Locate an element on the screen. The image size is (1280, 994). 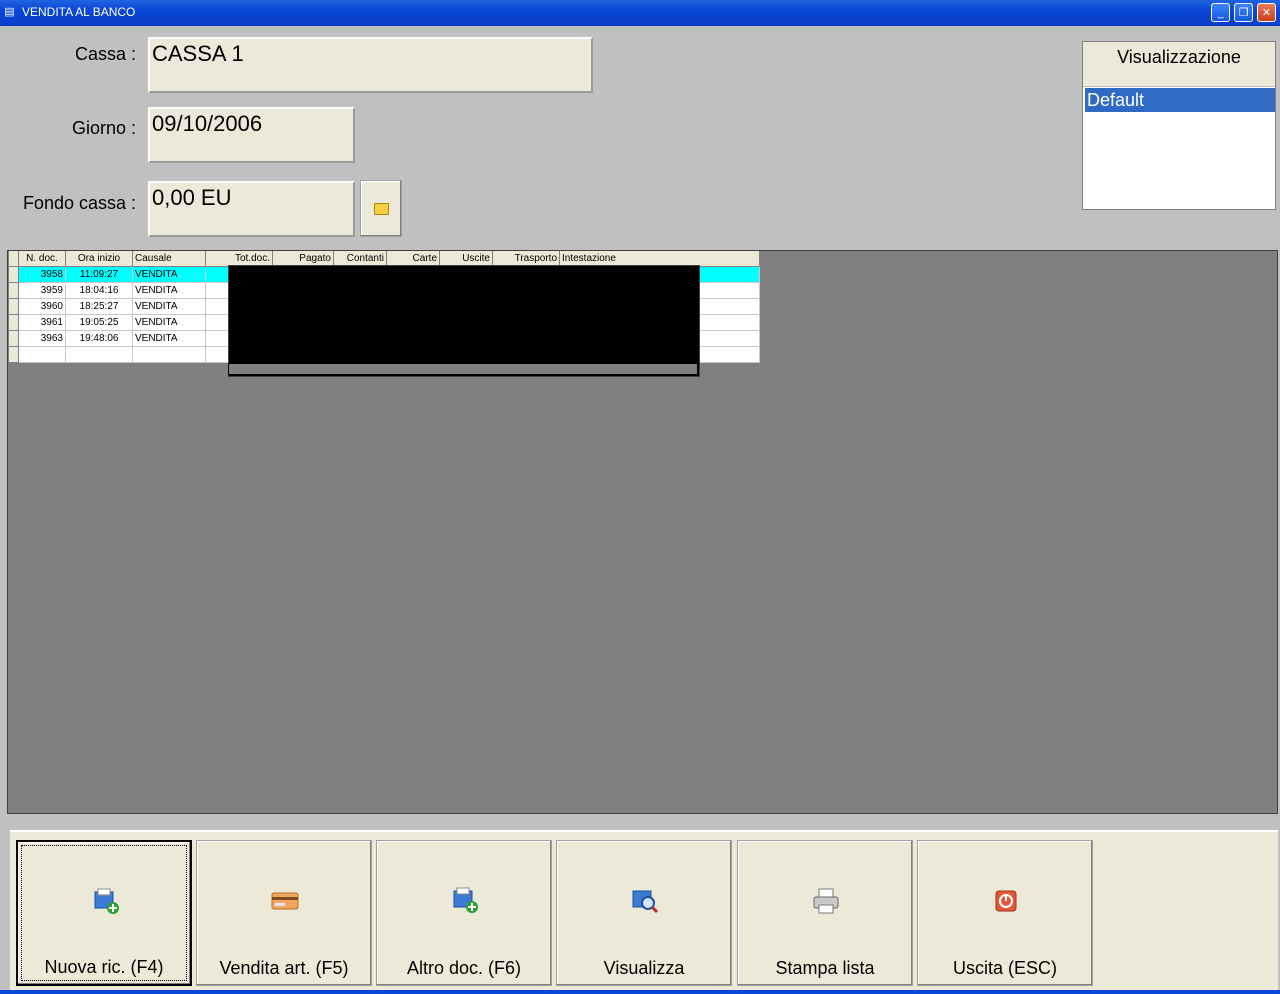
cell-ora: 19:48:06 is located at coordinates (99, 338).